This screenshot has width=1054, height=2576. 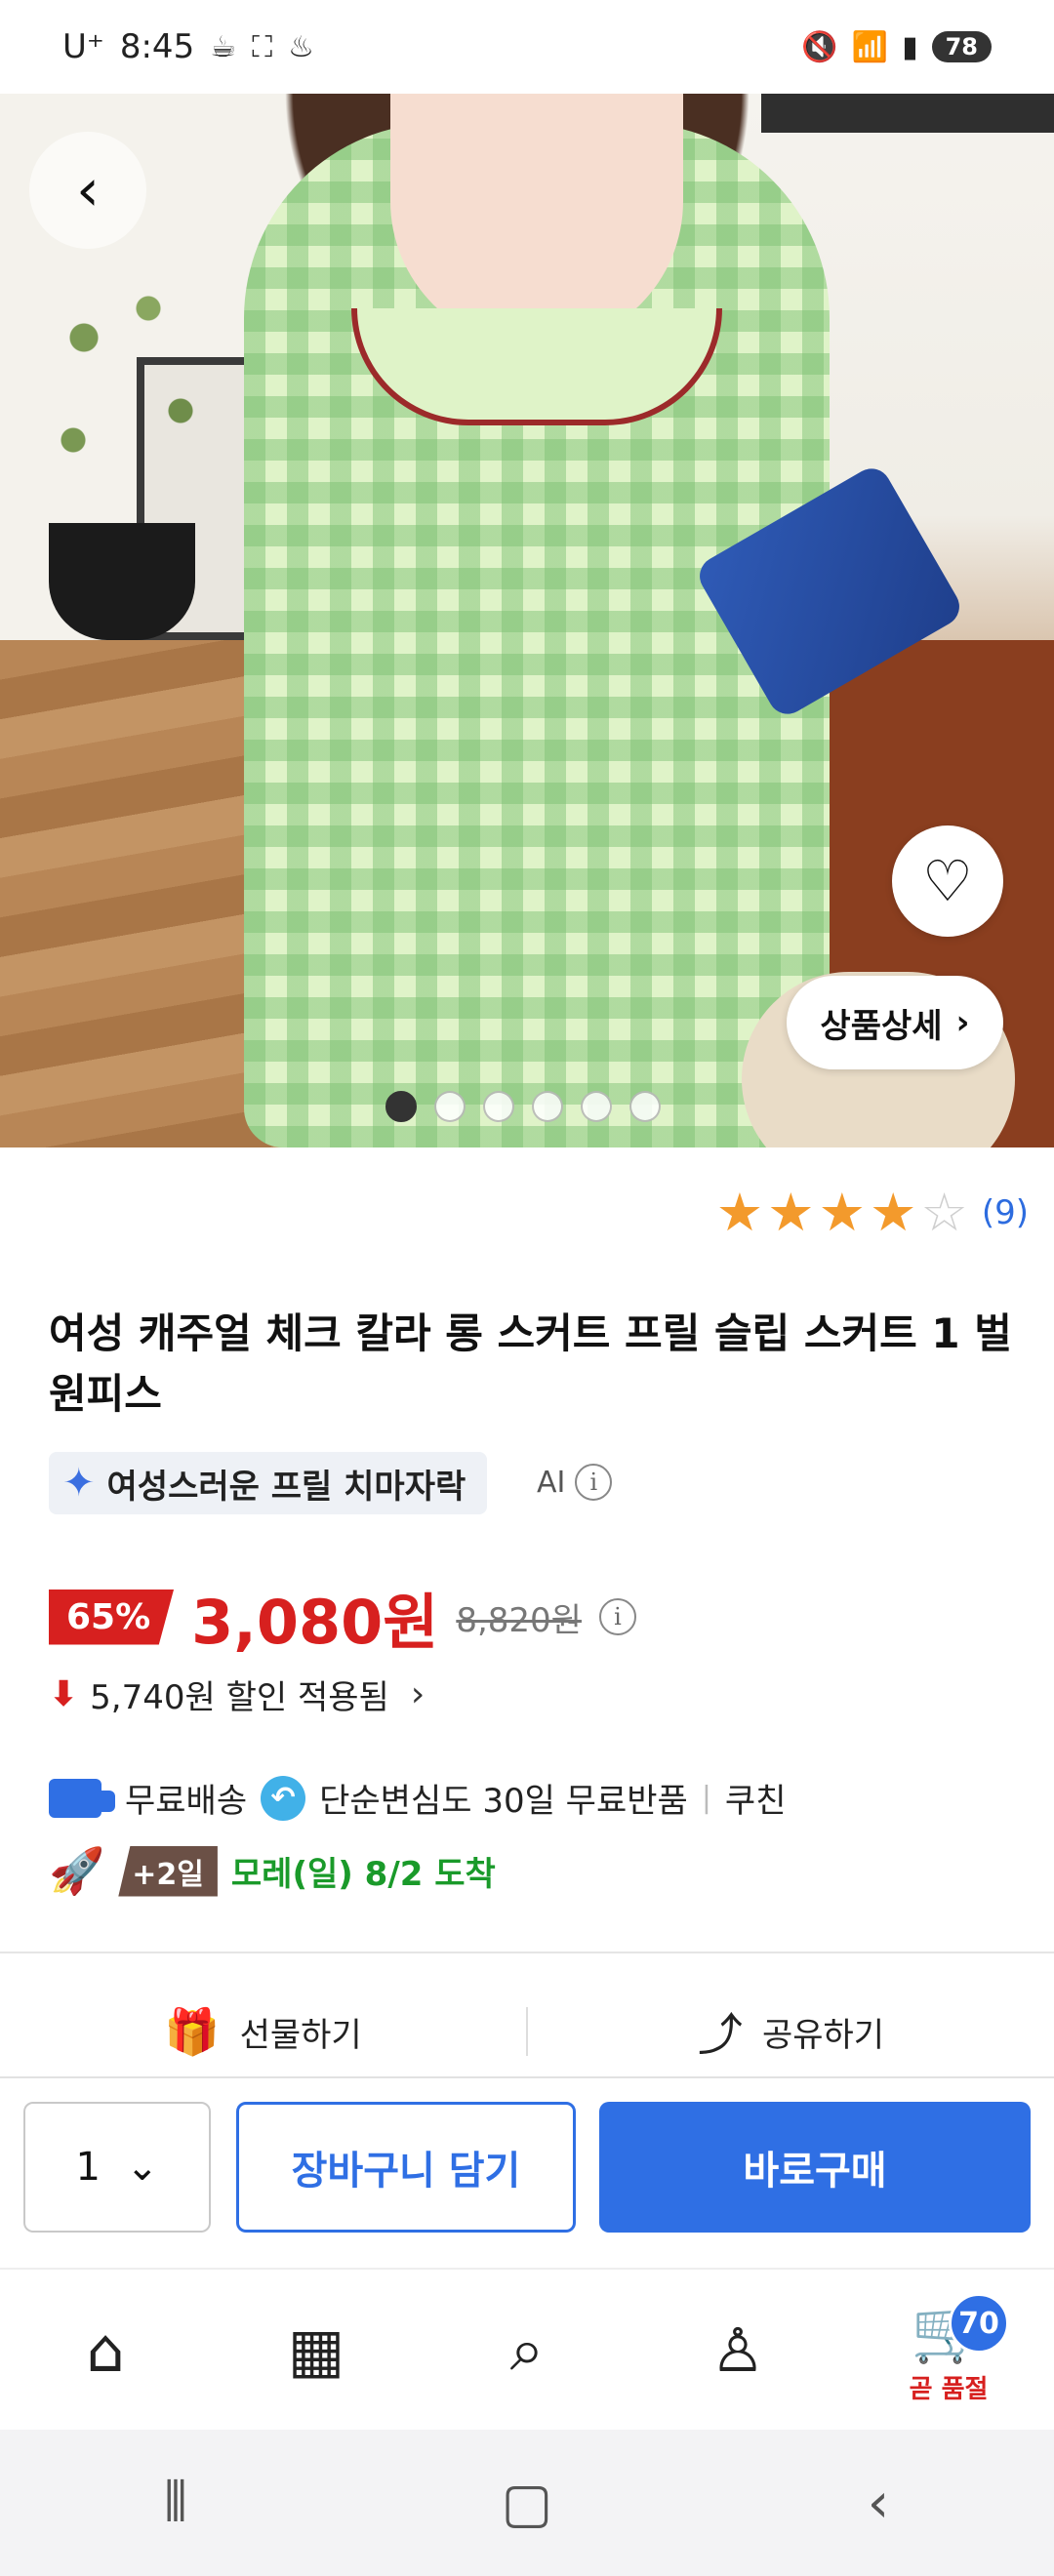 What do you see at coordinates (815, 2167) in the screenshot?
I see `buy-now-button: 바로구매` at bounding box center [815, 2167].